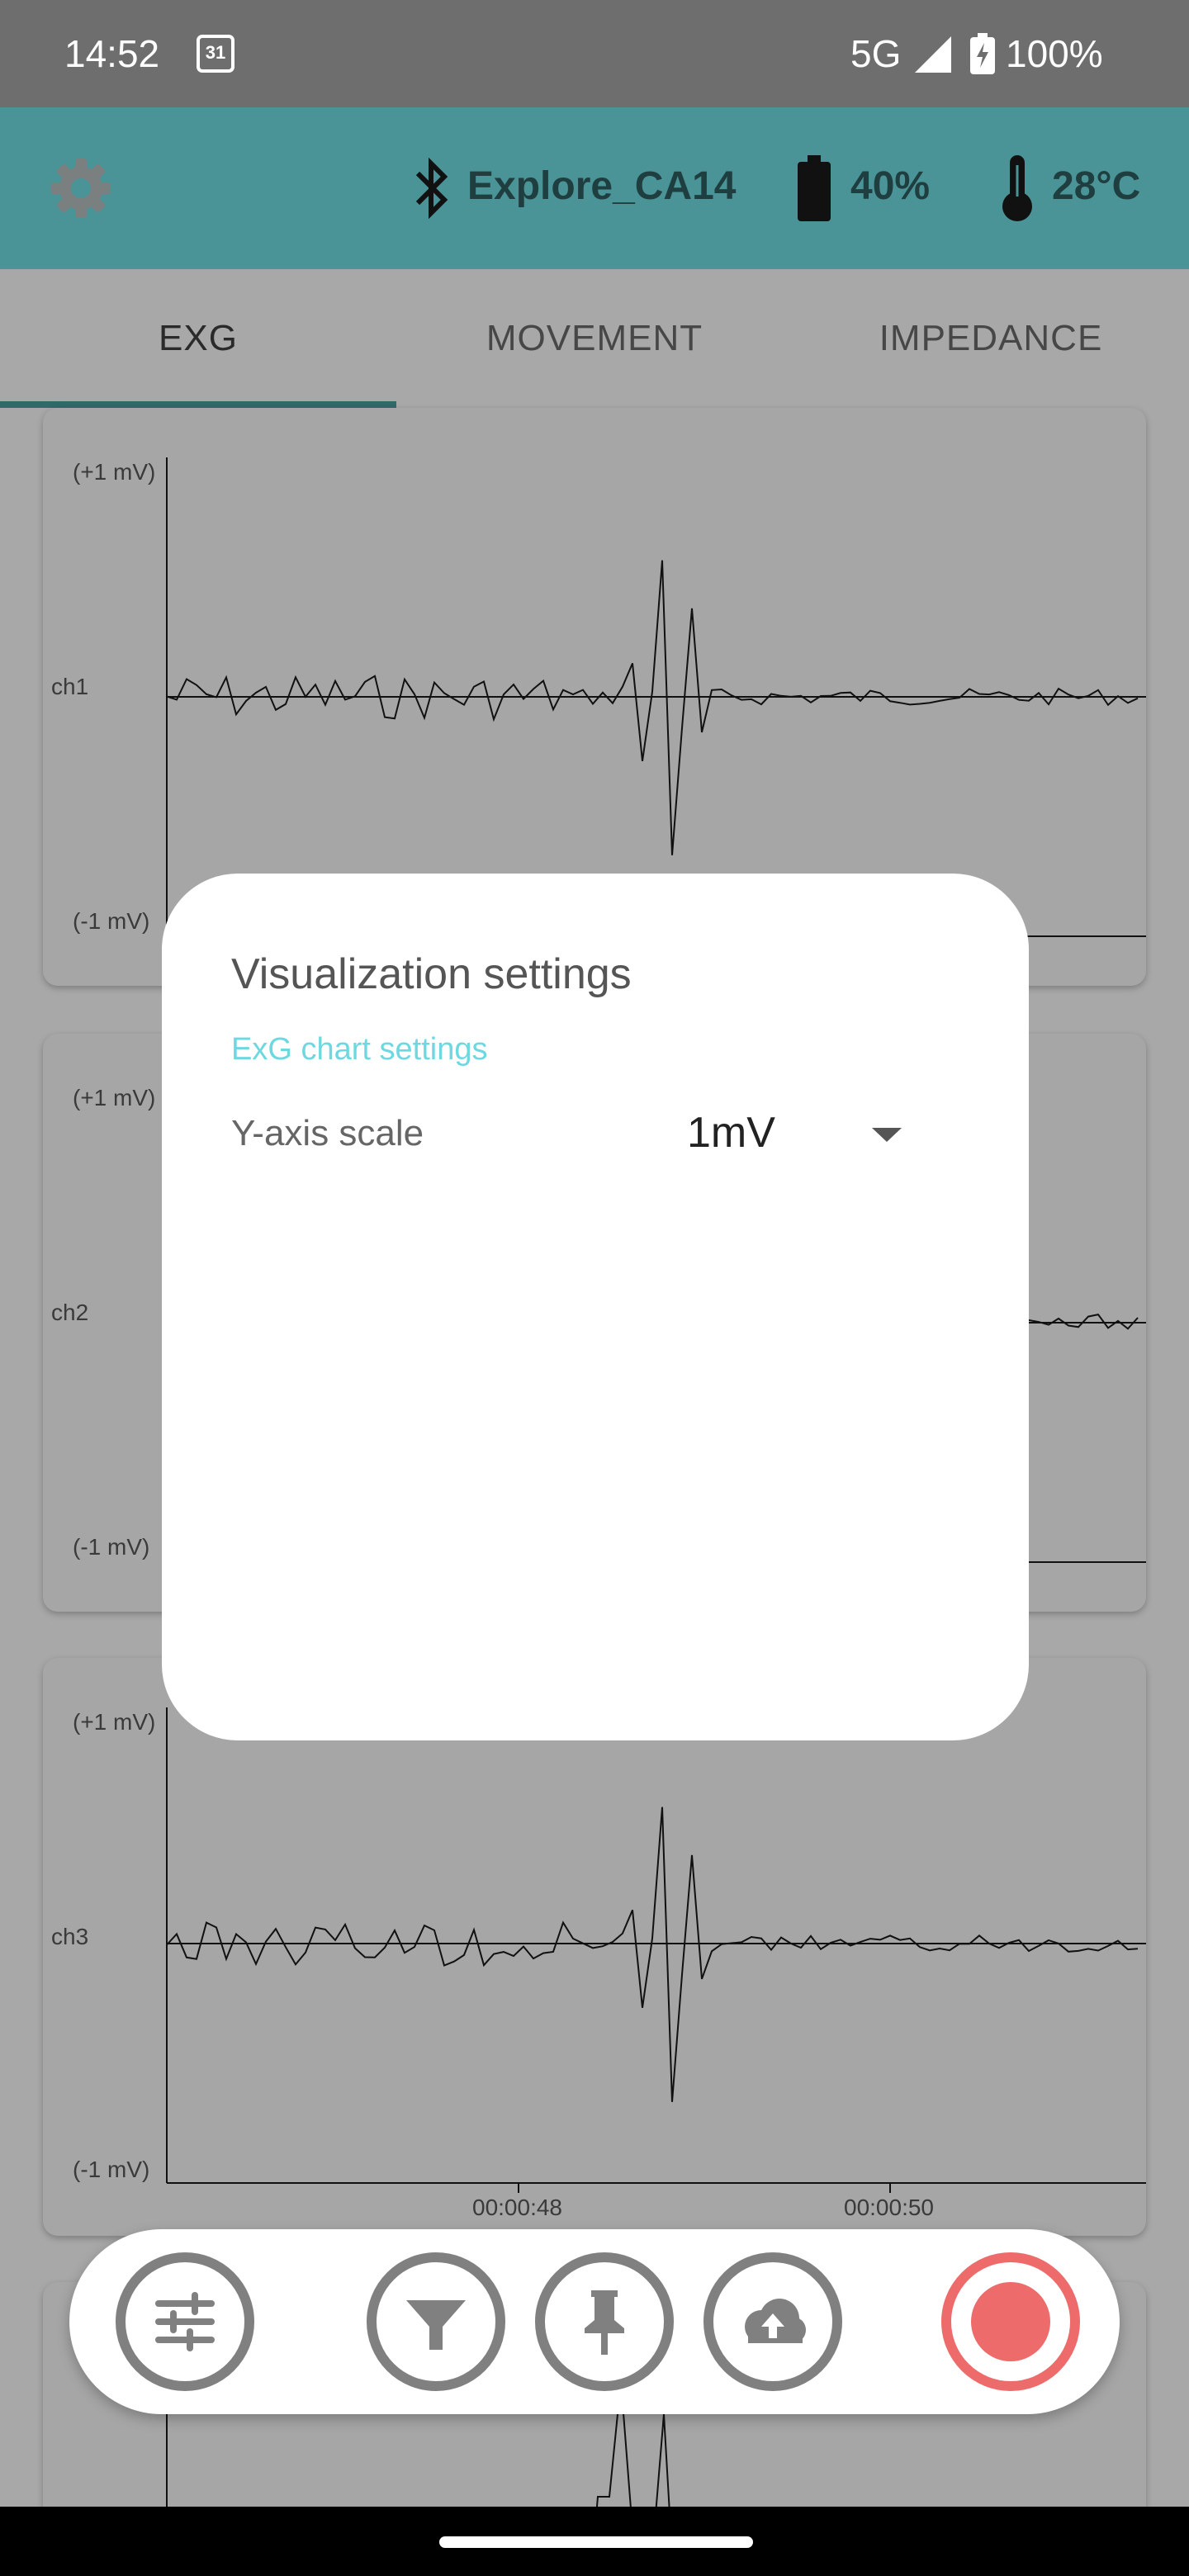 The image size is (1189, 2576). I want to click on sliders-icon, so click(185, 2321).